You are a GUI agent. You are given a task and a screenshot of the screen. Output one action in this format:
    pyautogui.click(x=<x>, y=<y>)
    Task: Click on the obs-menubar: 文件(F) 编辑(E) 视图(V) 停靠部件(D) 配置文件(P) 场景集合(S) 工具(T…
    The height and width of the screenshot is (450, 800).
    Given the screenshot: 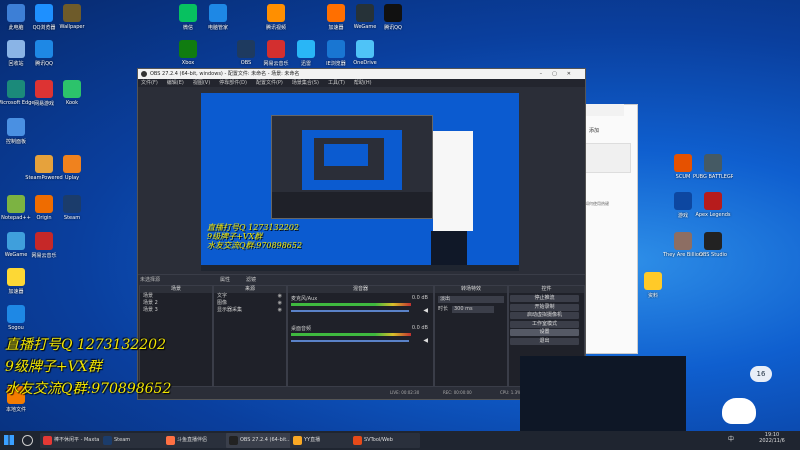 What is the action you would take?
    pyautogui.click(x=361, y=83)
    